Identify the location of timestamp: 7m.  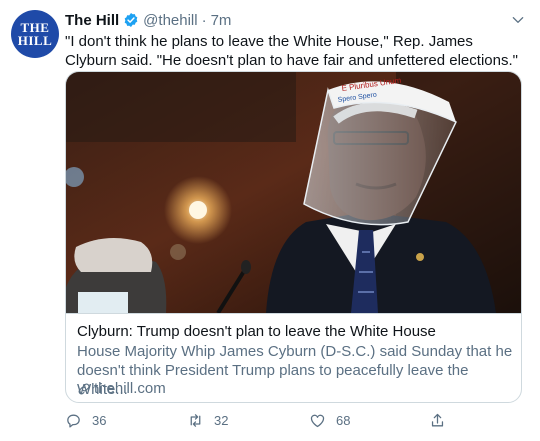
(221, 20).